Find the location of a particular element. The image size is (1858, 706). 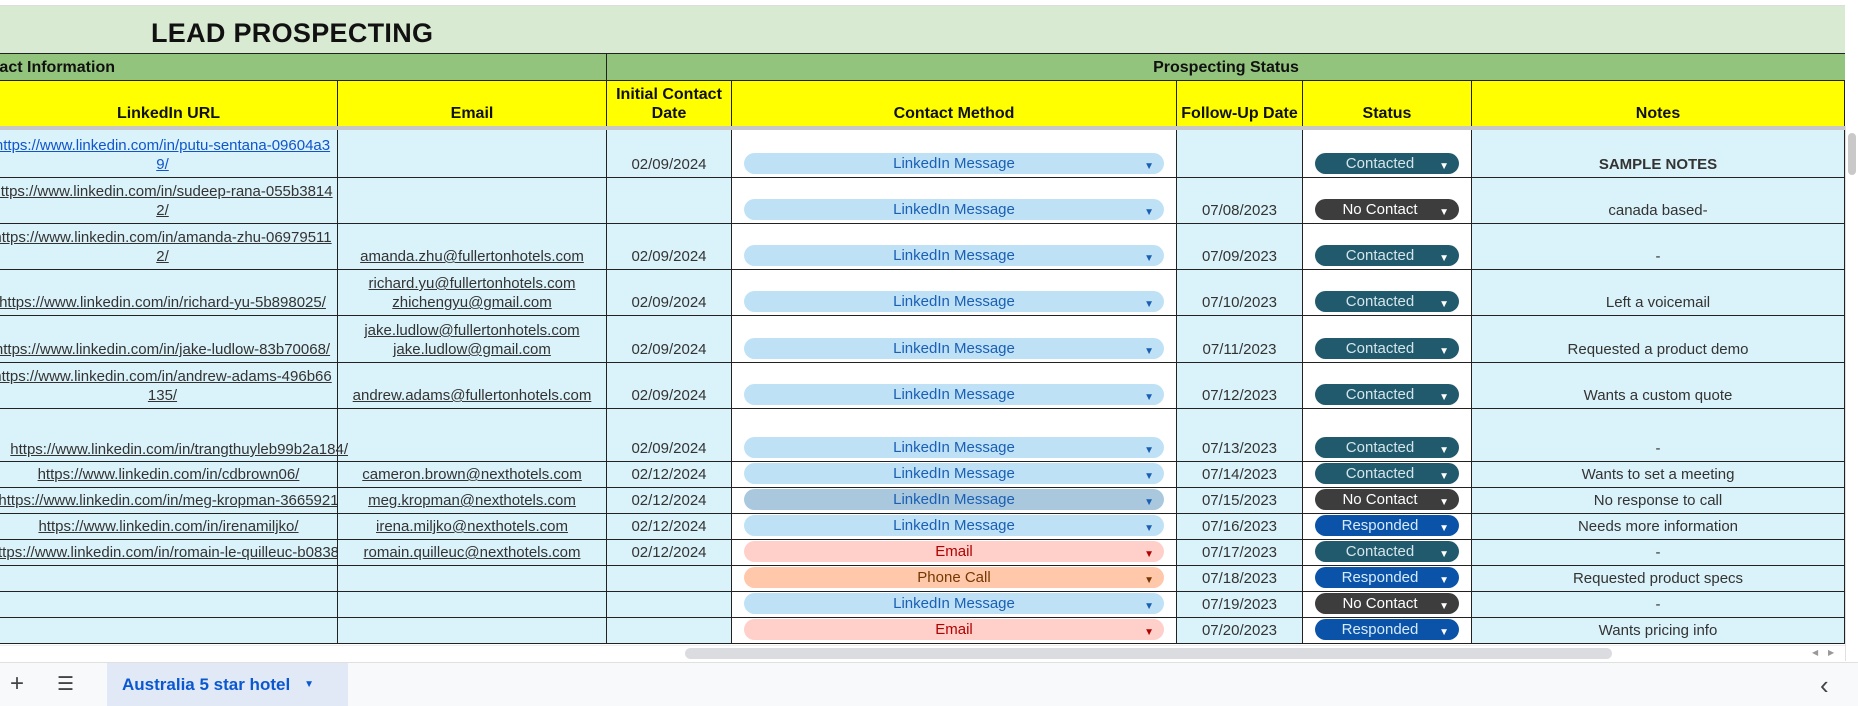

linkedin-link: https://www.linkedin.com/in/irenamiljko/ is located at coordinates (168, 526).